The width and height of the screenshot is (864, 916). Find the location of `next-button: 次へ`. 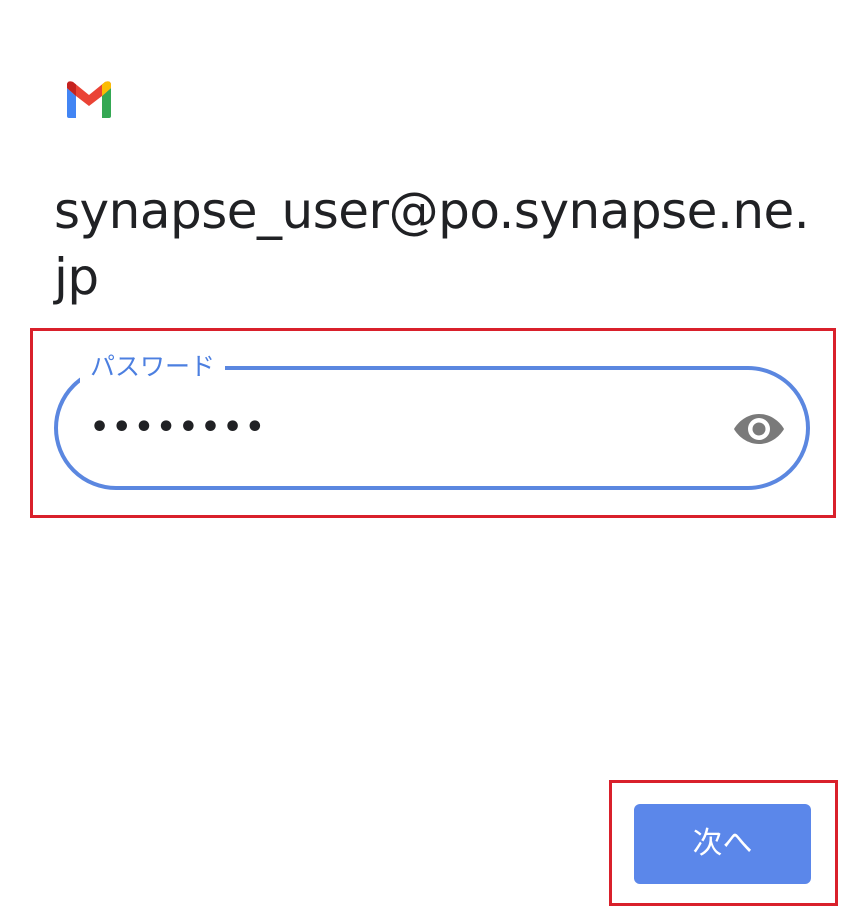

next-button: 次へ is located at coordinates (722, 844).